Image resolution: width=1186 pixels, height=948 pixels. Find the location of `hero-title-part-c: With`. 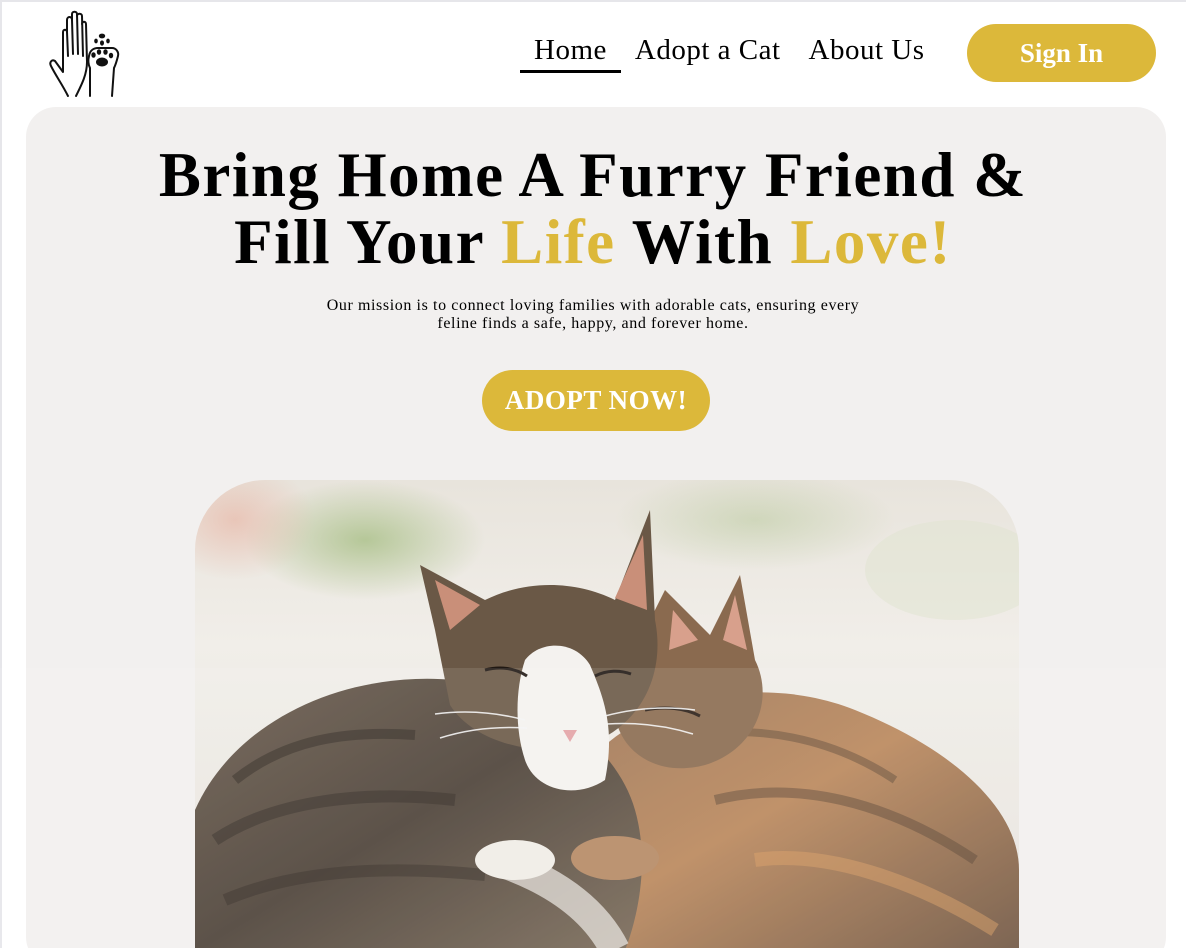

hero-title-part-c: With is located at coordinates (703, 242).